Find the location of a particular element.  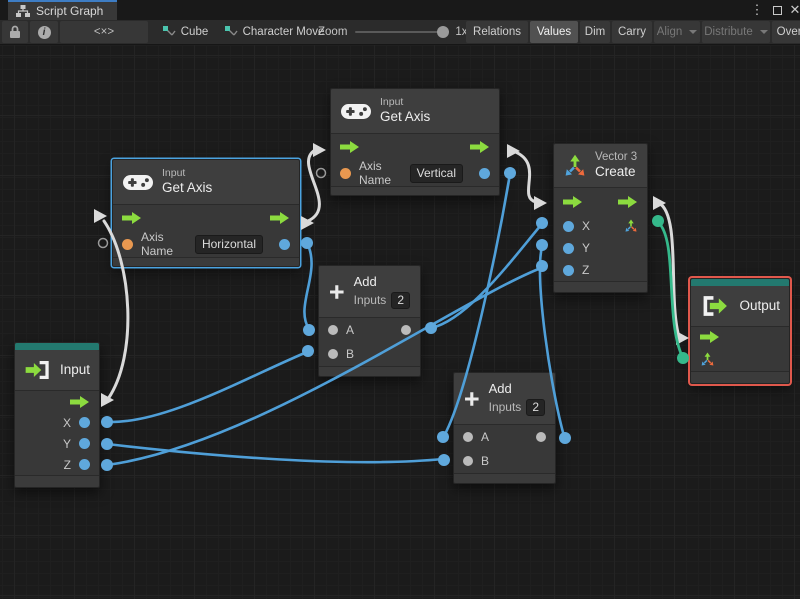

breadcrumb-character-move: Character Move is located at coordinates (274, 32).